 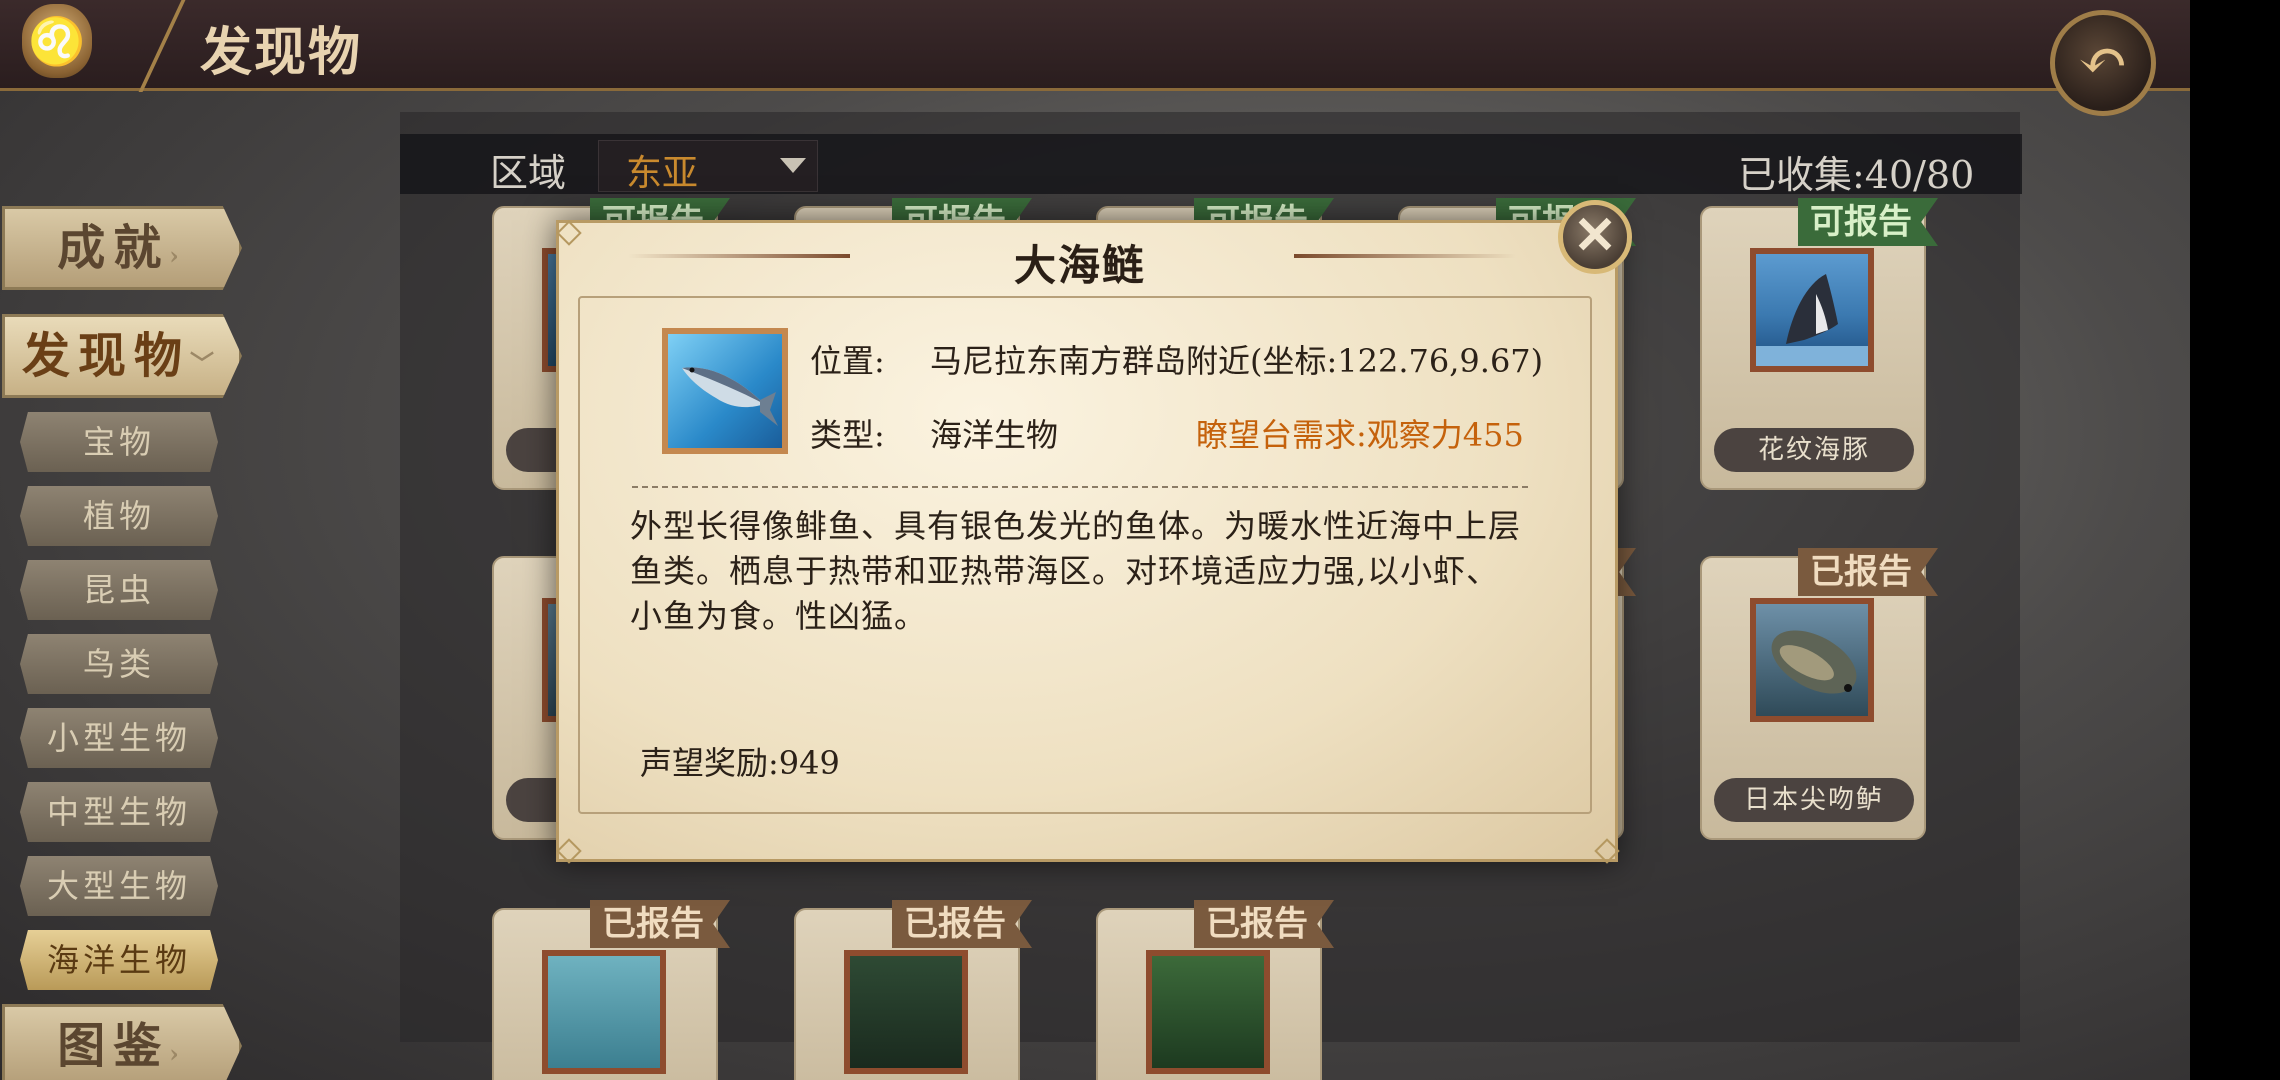 I want to click on subtab-medium-creatures: 中型生物, so click(x=119, y=812).